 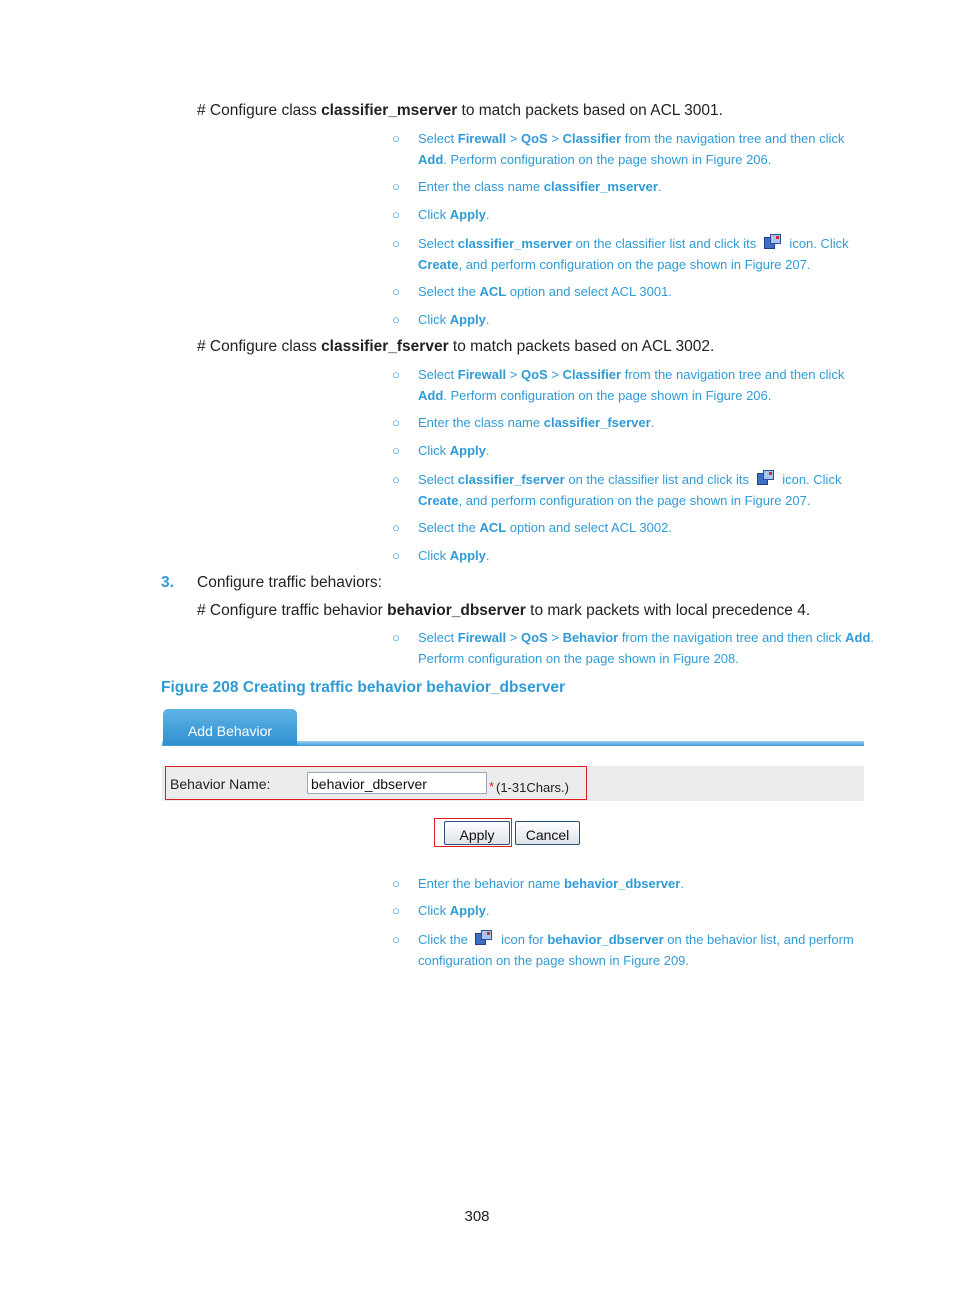 What do you see at coordinates (704, 658) in the screenshot?
I see `figure-link: Figure 208` at bounding box center [704, 658].